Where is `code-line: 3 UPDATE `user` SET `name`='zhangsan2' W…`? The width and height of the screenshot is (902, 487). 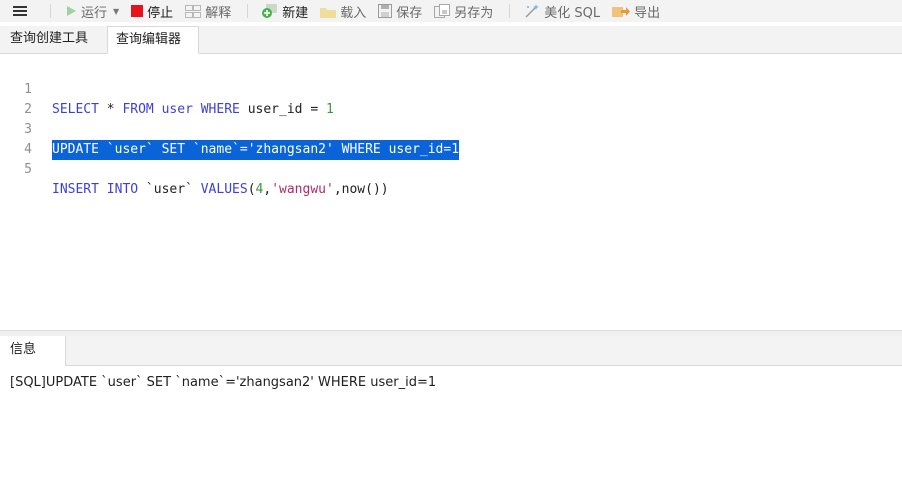 code-line: 3 UPDATE `user` SET `name`='zhangsan2' W… is located at coordinates (451, 130).